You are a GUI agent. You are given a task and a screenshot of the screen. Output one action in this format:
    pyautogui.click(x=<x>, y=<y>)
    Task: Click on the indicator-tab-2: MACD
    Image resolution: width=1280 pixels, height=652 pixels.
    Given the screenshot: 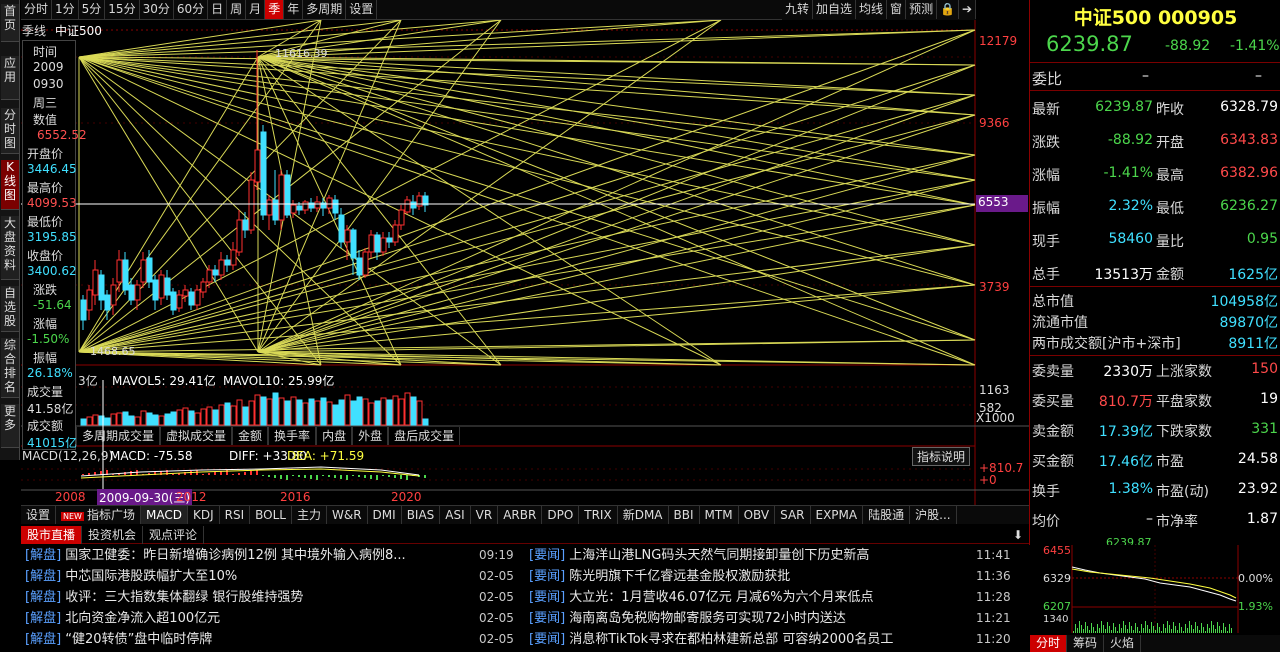 What is the action you would take?
    pyautogui.click(x=164, y=515)
    